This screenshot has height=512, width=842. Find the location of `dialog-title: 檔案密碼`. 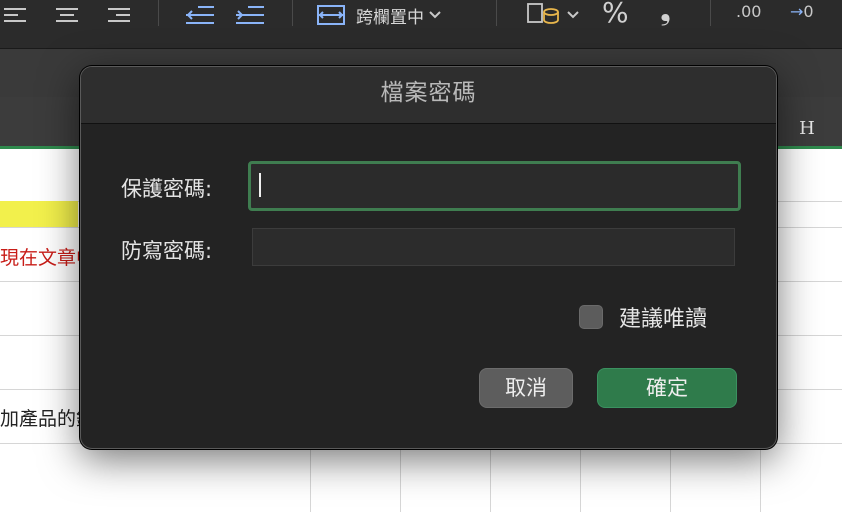

dialog-title: 檔案密碼 is located at coordinates (428, 95).